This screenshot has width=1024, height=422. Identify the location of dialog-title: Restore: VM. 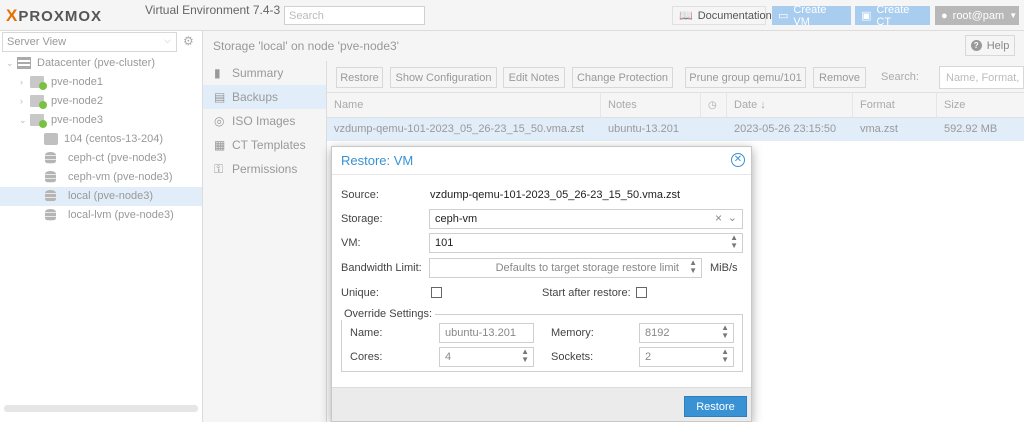
(377, 160).